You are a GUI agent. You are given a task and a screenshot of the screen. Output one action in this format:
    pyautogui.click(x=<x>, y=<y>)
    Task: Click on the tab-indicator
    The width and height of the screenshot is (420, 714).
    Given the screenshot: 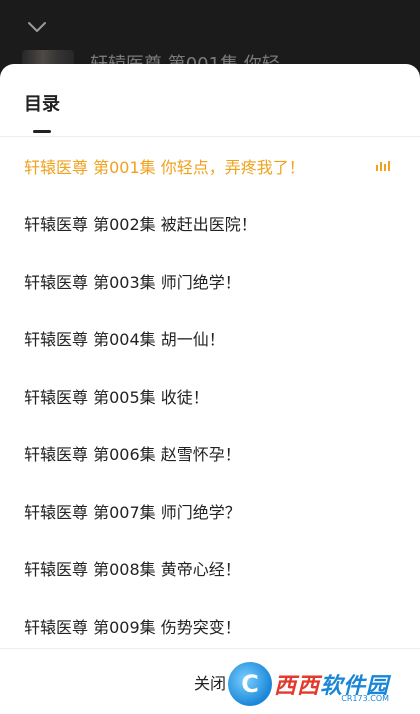 What is the action you would take?
    pyautogui.click(x=42, y=131)
    